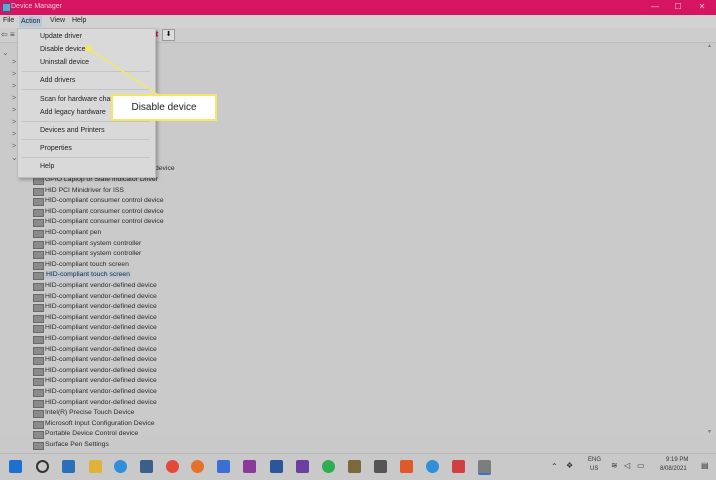 Image resolution: width=716 pixels, height=480 pixels. Describe the element at coordinates (677, 460) in the screenshot. I see `clock-time: 9:19 PM` at that location.